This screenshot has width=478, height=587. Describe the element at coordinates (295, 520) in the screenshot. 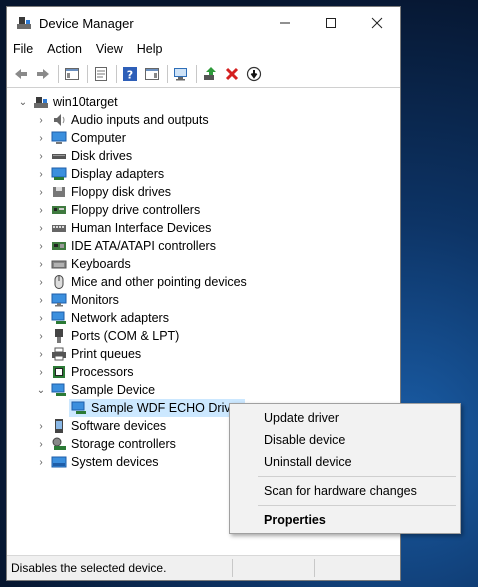

I see `context-properties: Properties` at that location.